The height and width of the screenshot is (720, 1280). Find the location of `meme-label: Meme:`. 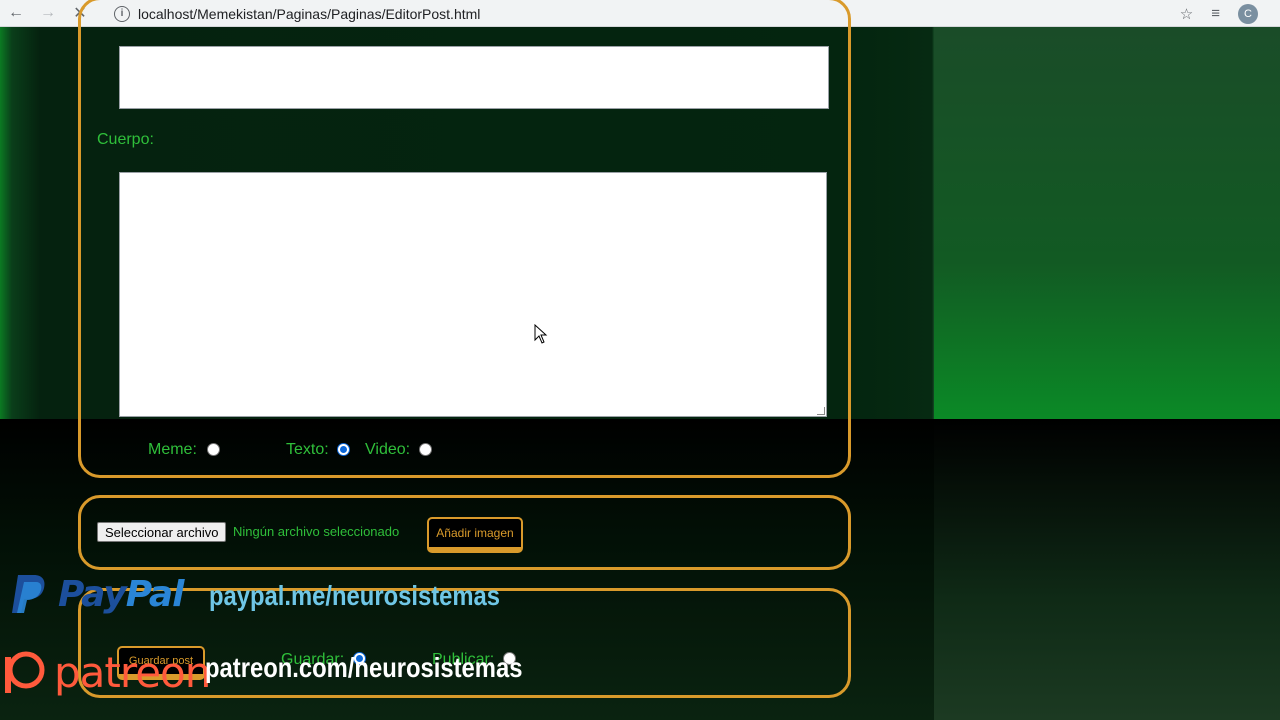

meme-label: Meme: is located at coordinates (172, 449).